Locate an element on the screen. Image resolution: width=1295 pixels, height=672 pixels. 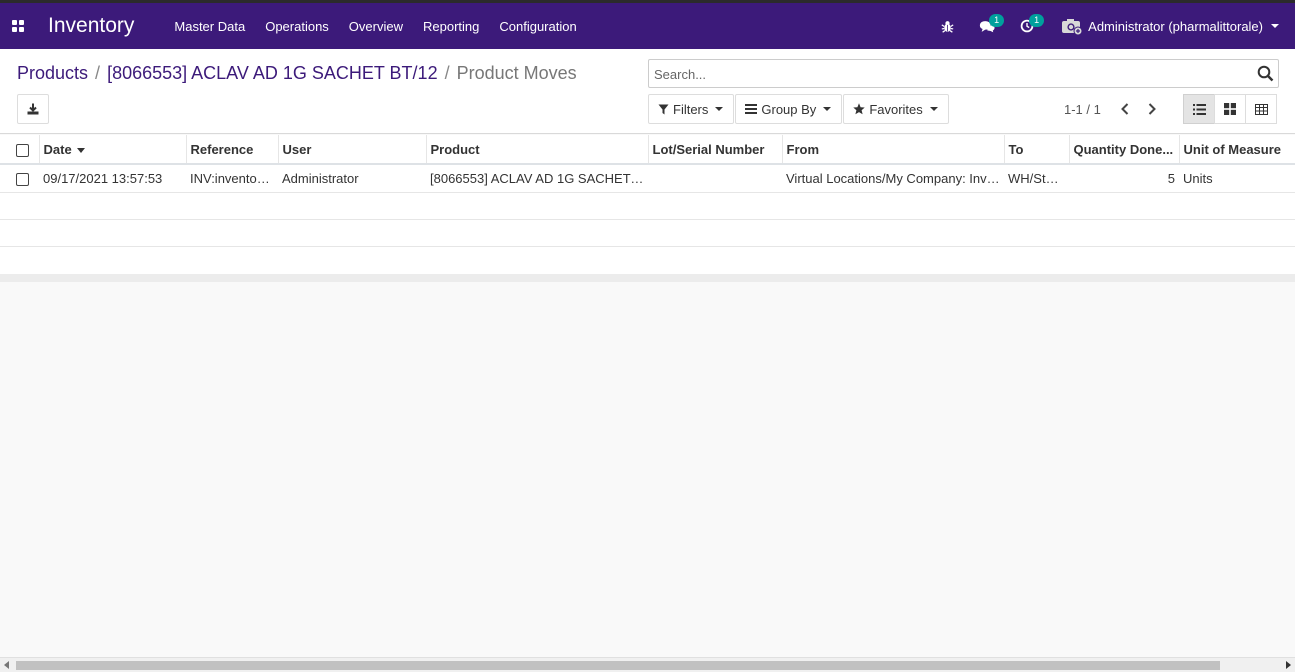
row-checkbox is located at coordinates (22, 179).